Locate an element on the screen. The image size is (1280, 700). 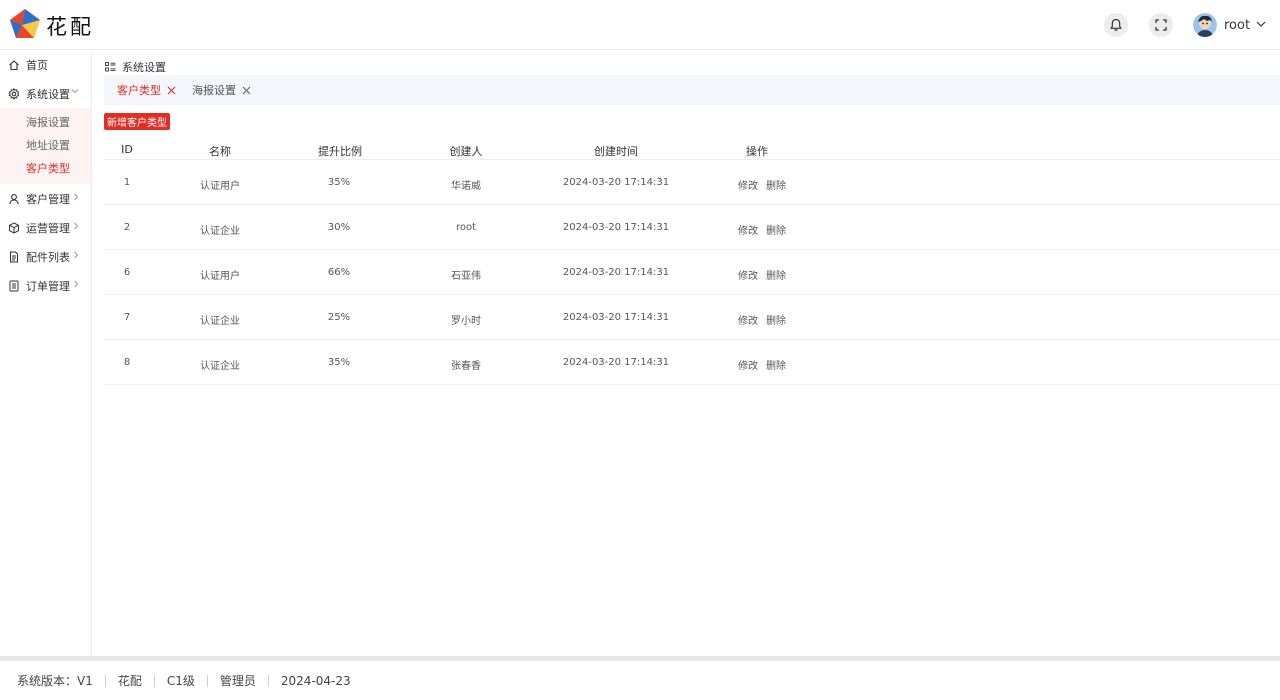
sidebar-item-home: 首页 is located at coordinates (45, 65).